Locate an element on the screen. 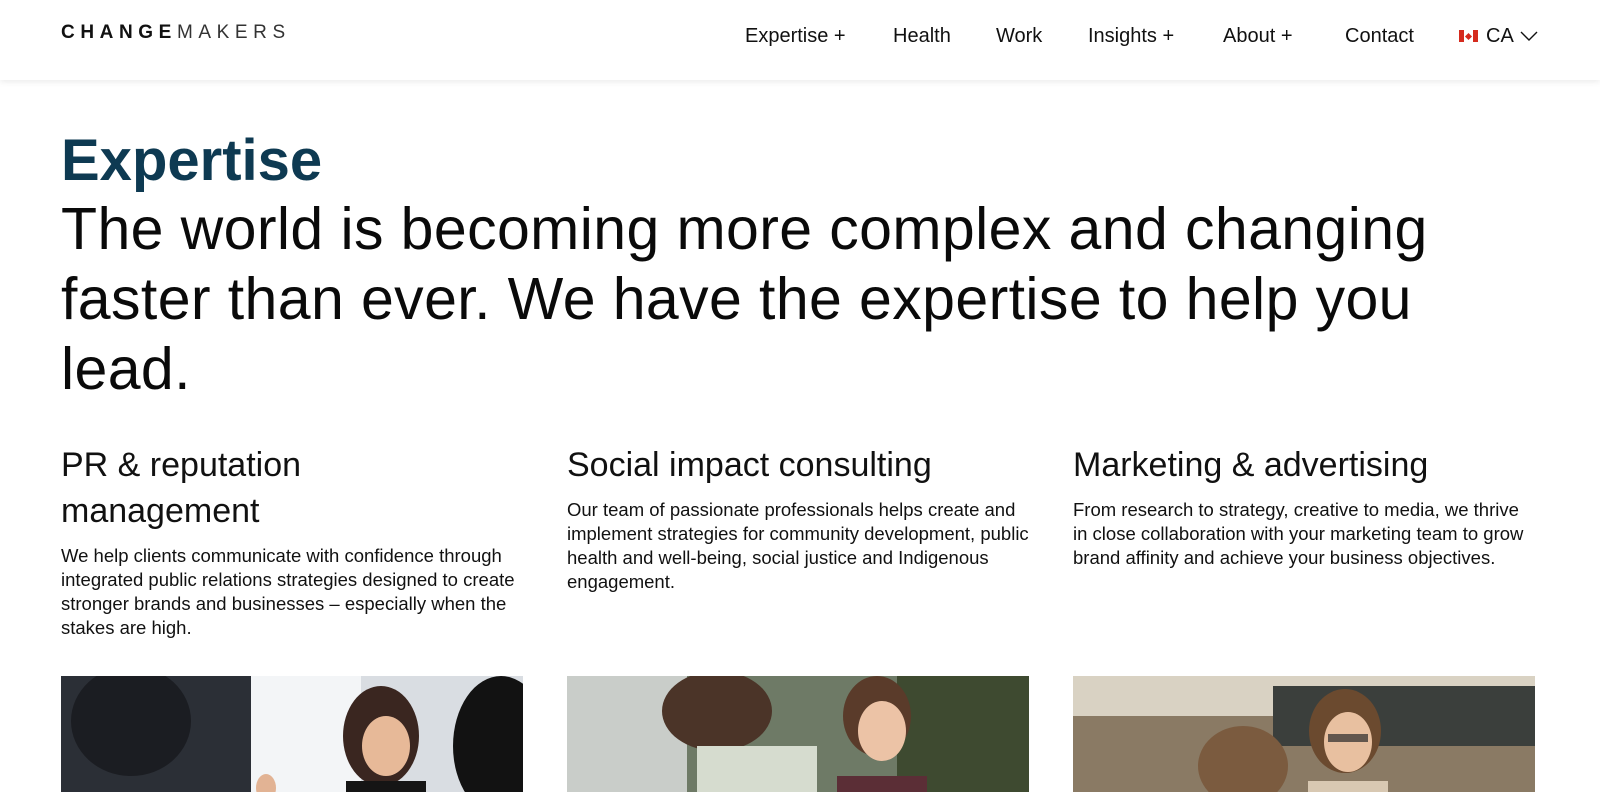 The width and height of the screenshot is (1600, 792). marketing-team-photo is located at coordinates (1304, 734).